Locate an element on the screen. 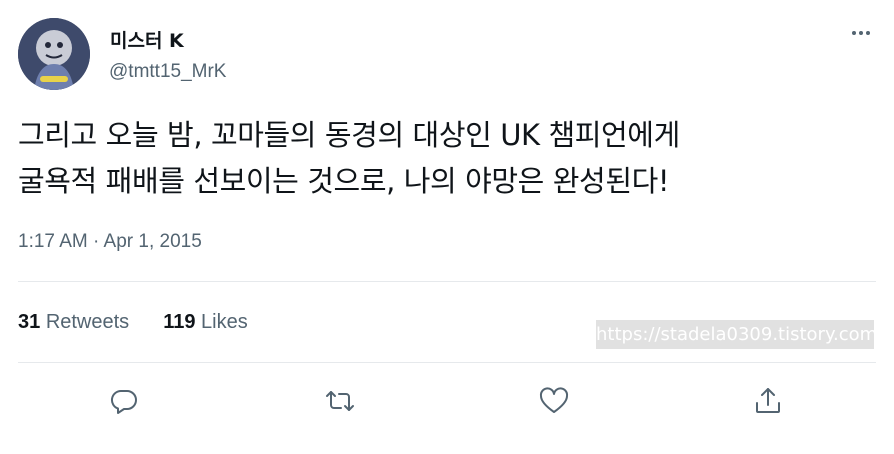  share-icon is located at coordinates (768, 400).